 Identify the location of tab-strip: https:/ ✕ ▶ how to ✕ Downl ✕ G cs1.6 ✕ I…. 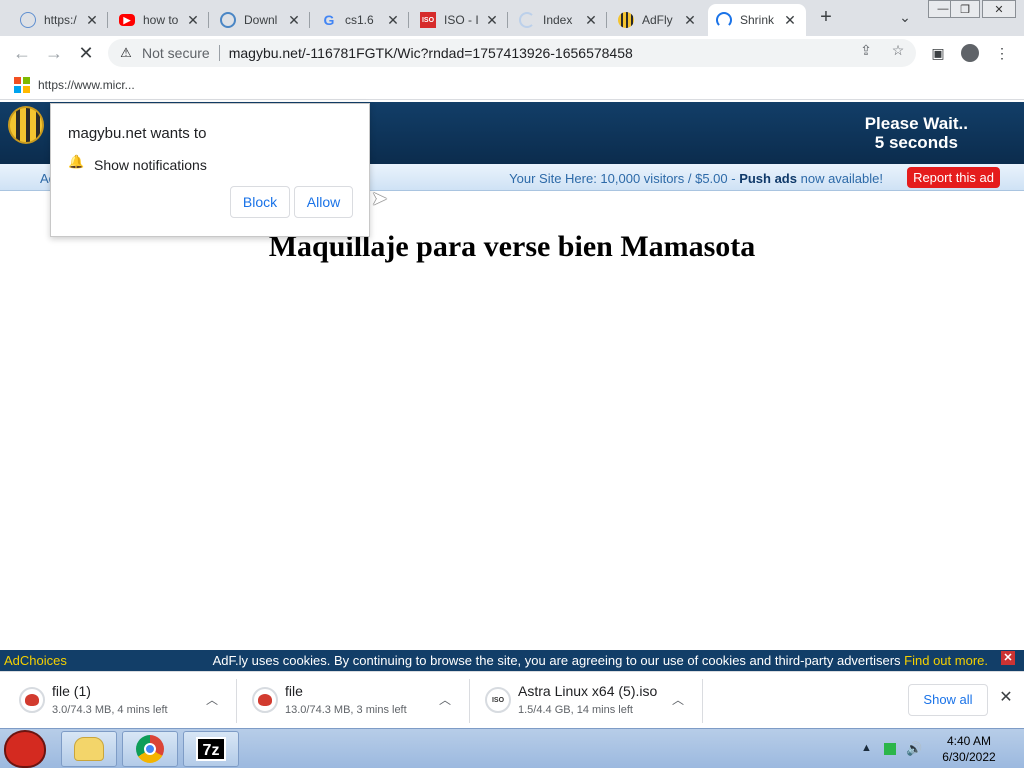
(512, 18).